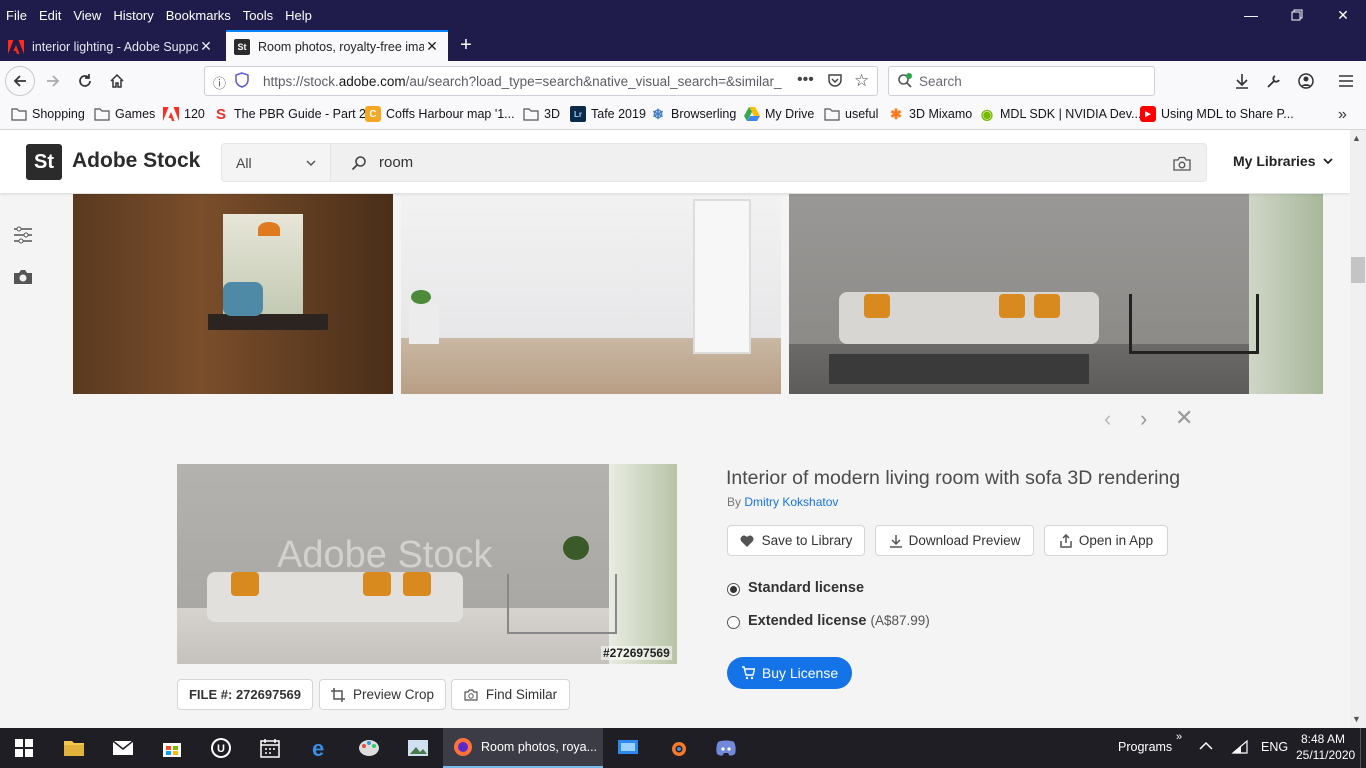 Image resolution: width=1366 pixels, height=768 pixels. Describe the element at coordinates (541, 114) in the screenshot. I see `bookmark-3d: 3D` at that location.